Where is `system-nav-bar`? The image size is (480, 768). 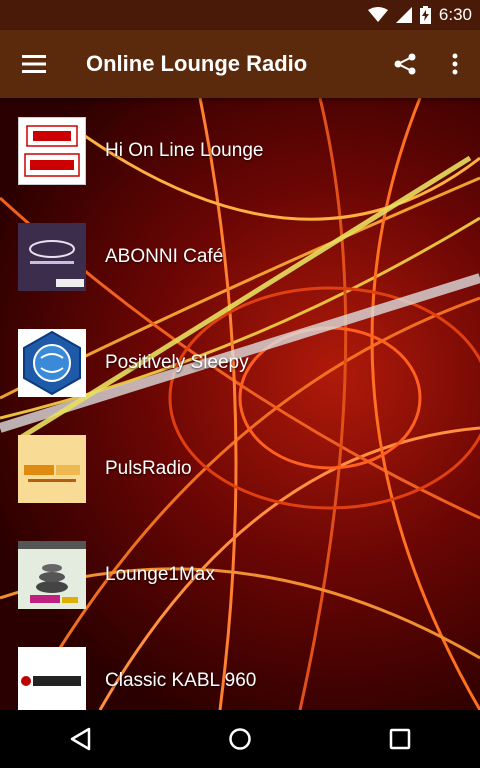
system-nav-bar is located at coordinates (240, 739).